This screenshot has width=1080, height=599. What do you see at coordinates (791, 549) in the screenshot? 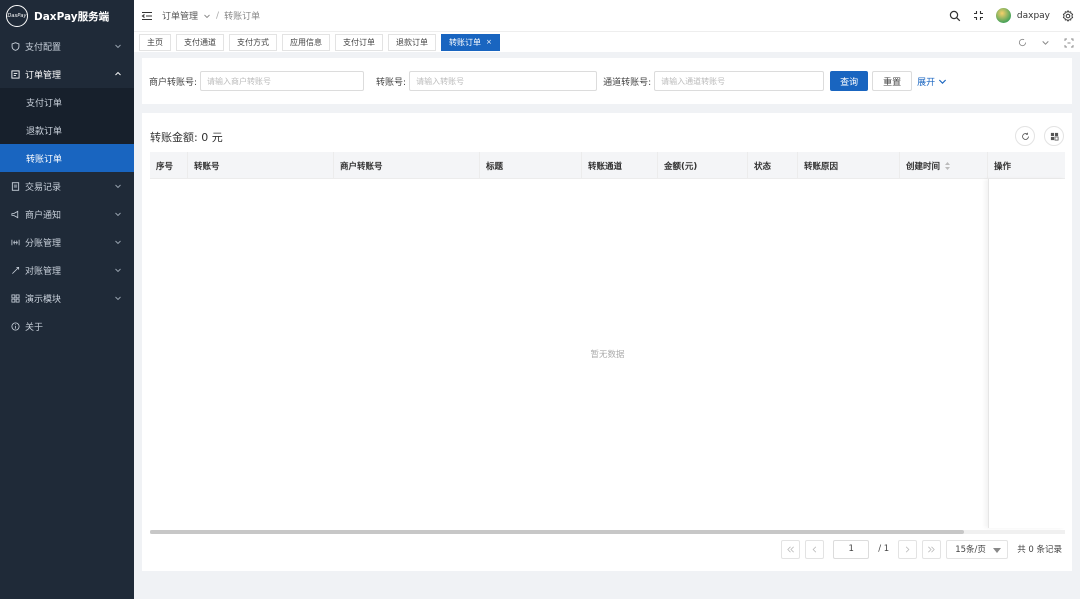
I see `first-page-button` at bounding box center [791, 549].